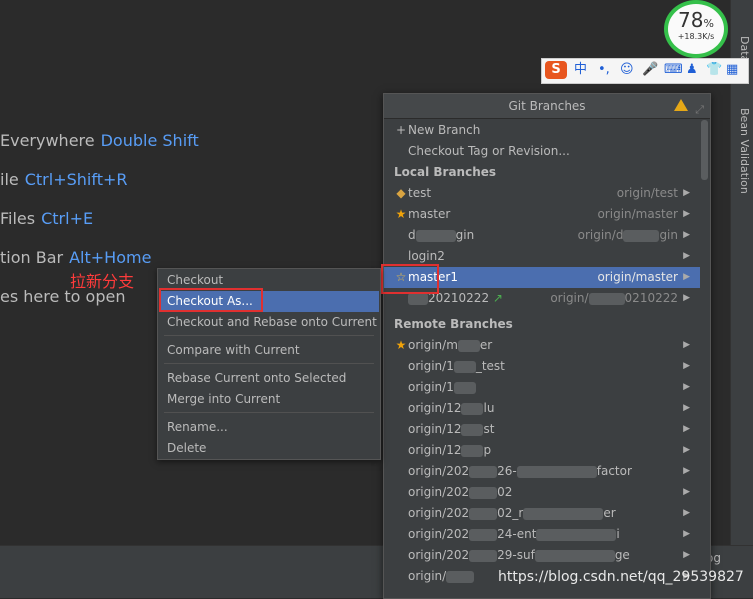 The image size is (753, 599). What do you see at coordinates (187, 448) in the screenshot?
I see `menu-item-label: Delete` at bounding box center [187, 448].